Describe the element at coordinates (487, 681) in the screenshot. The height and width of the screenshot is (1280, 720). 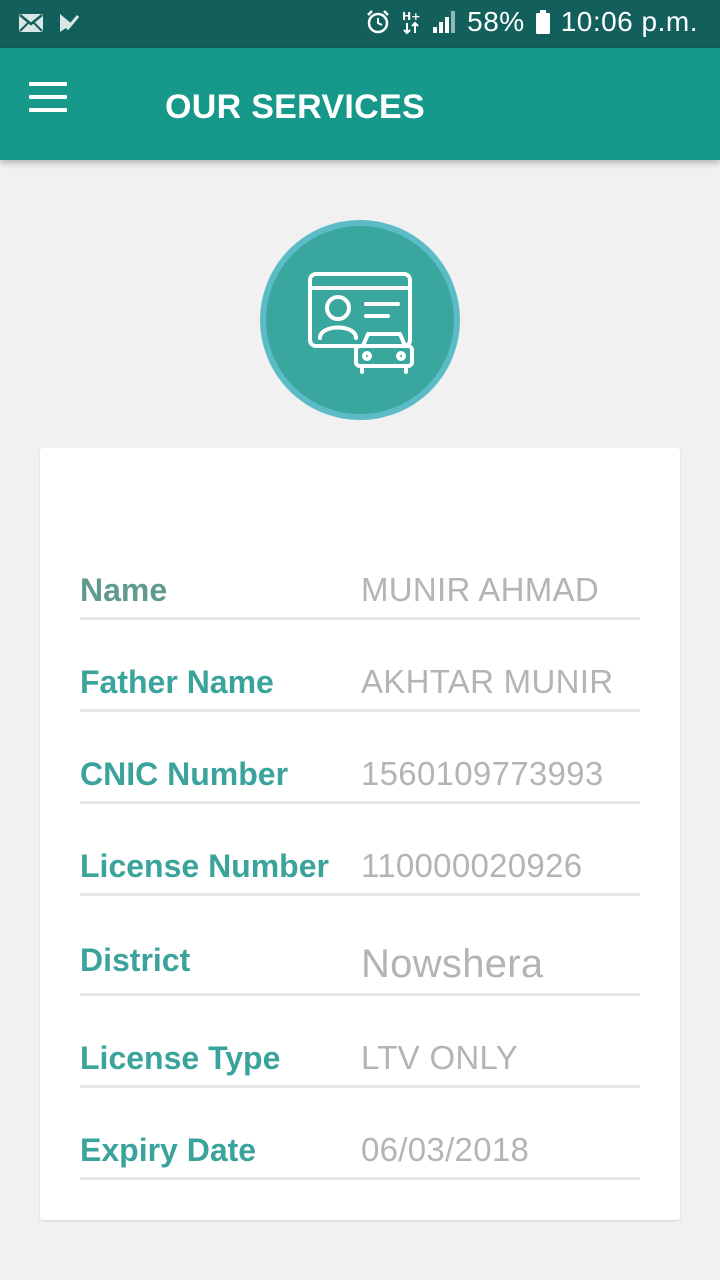
I see `father-name-value: AKHTAR MUNIR` at that location.